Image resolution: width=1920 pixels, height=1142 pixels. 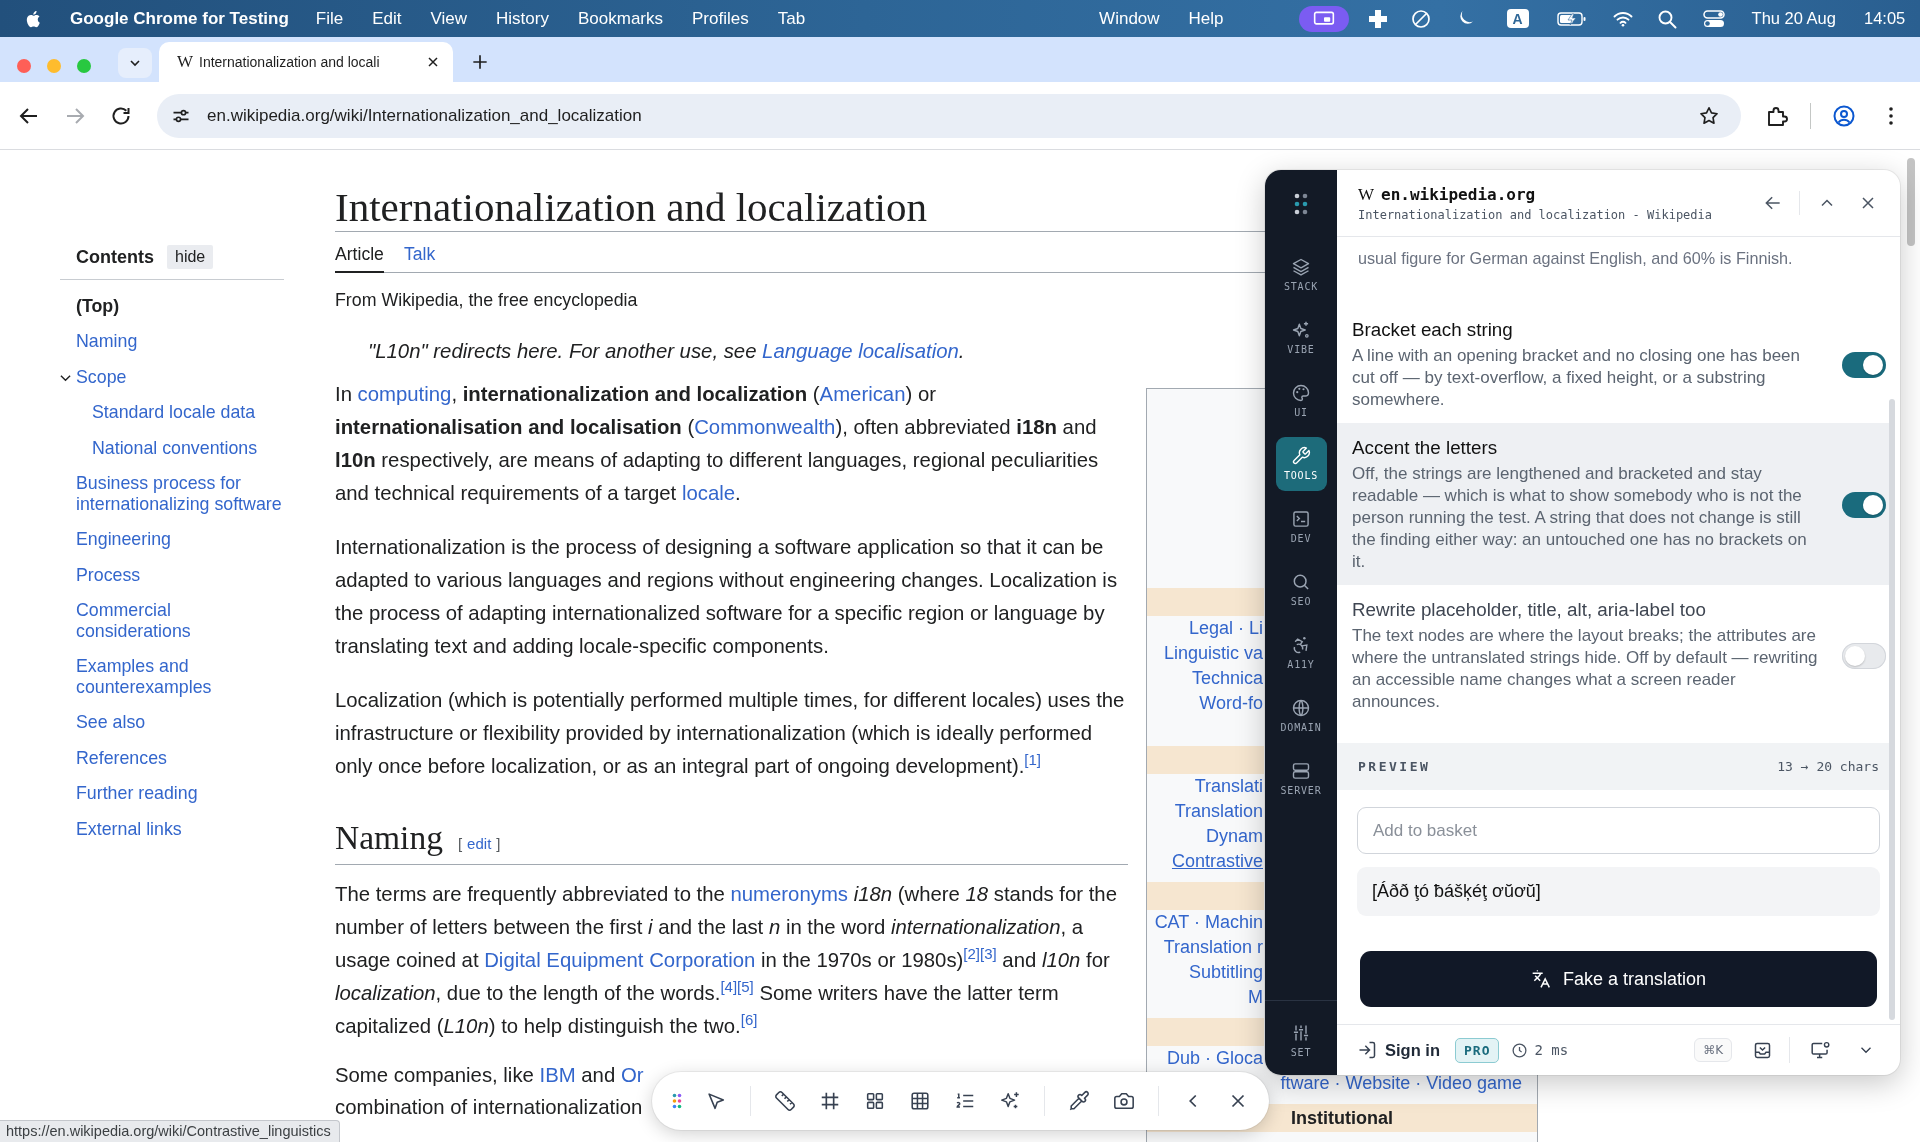 What do you see at coordinates (123, 539) in the screenshot?
I see `toc-link: Engineering` at bounding box center [123, 539].